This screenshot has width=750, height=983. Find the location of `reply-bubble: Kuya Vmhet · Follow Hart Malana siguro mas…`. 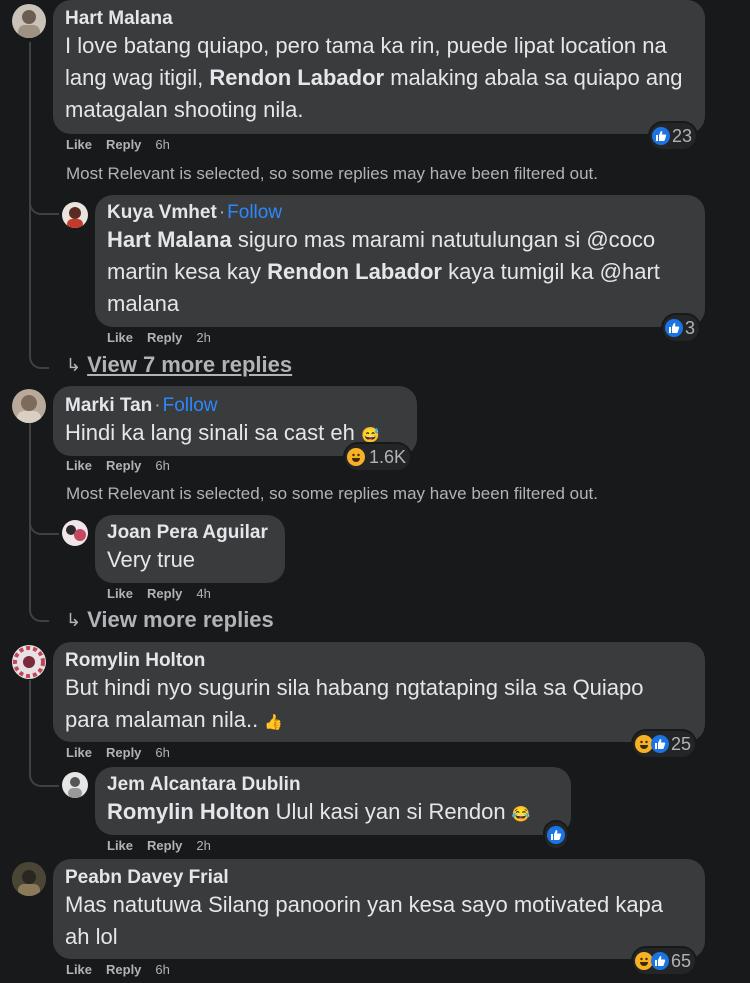

reply-bubble: Kuya Vmhet · Follow Hart Malana siguro mas… is located at coordinates (400, 261).